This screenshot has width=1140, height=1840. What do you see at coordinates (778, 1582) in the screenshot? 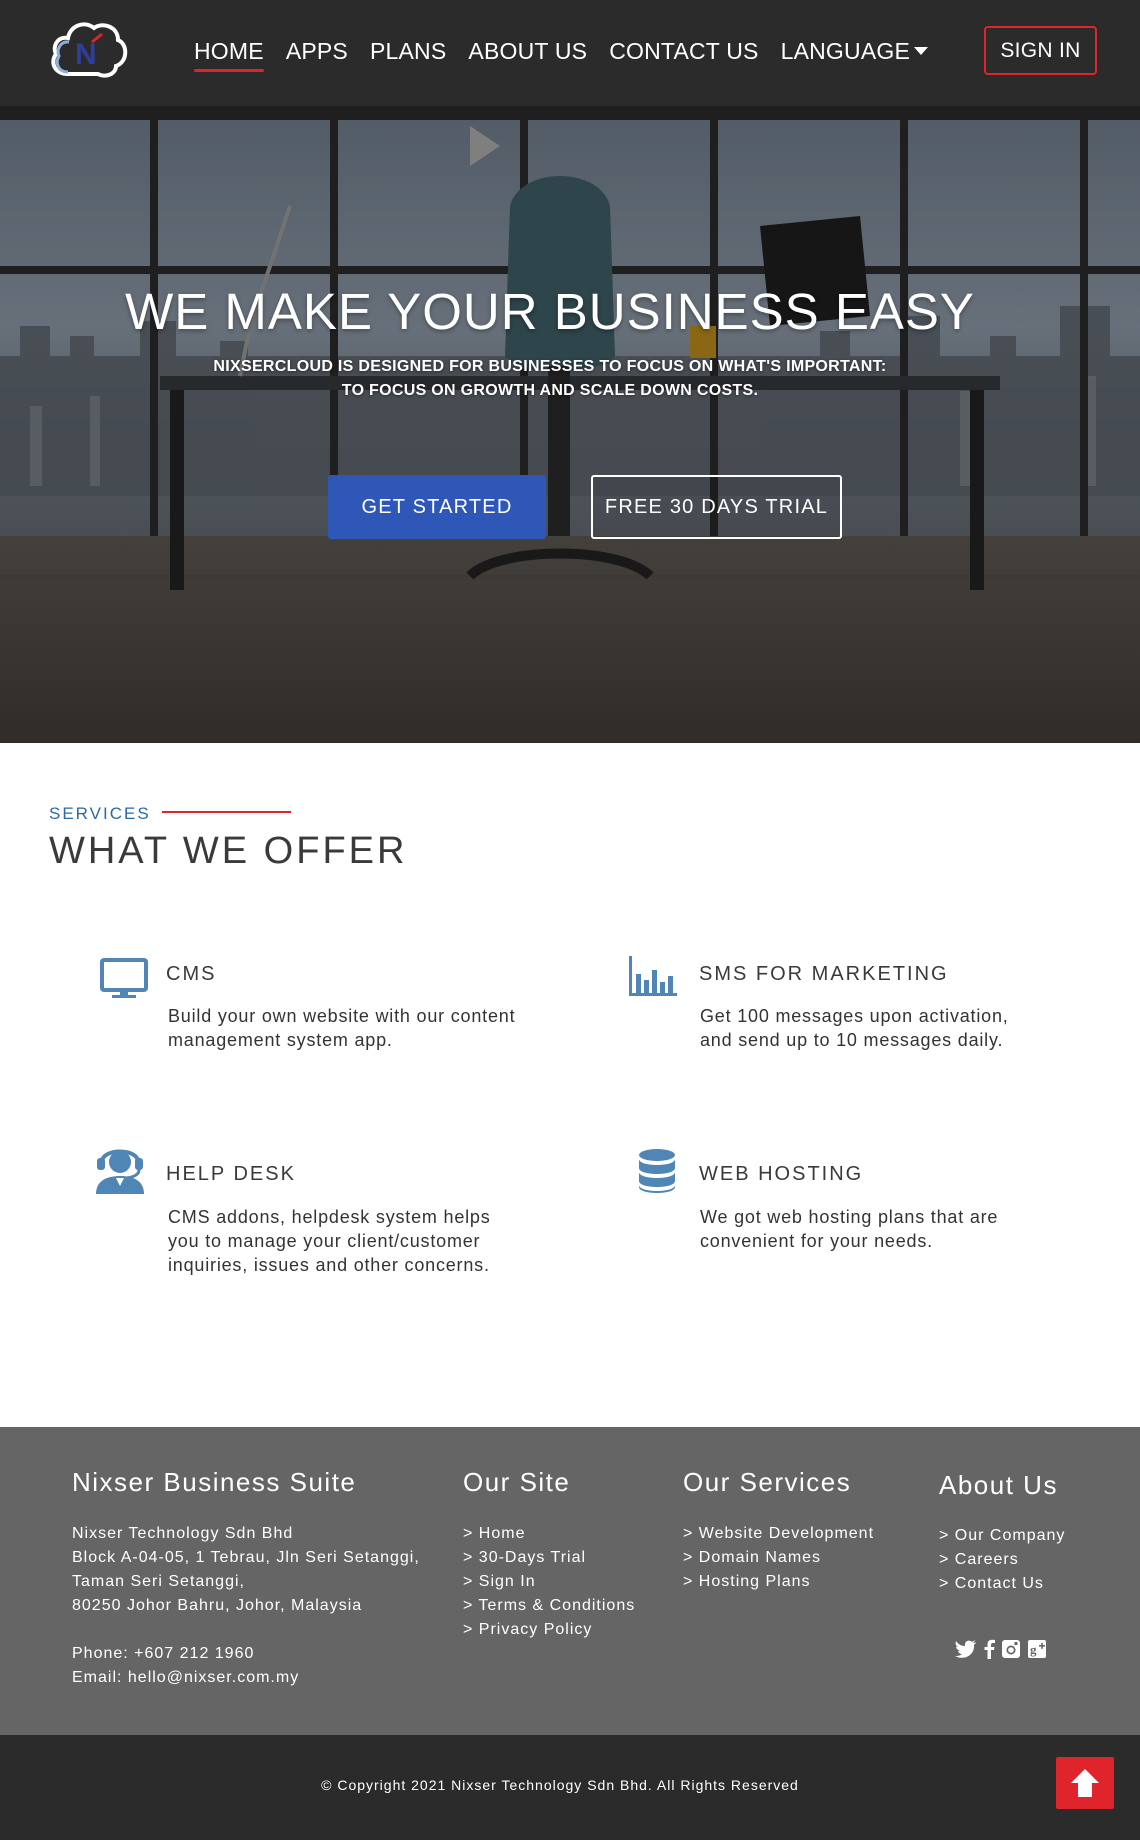
I see `footer-link-hosting-plans: > Hosting Plans` at bounding box center [778, 1582].